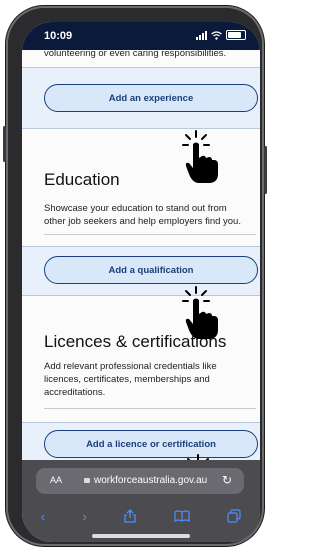 This screenshot has height=552, width=320. I want to click on share-icon, so click(130, 516).